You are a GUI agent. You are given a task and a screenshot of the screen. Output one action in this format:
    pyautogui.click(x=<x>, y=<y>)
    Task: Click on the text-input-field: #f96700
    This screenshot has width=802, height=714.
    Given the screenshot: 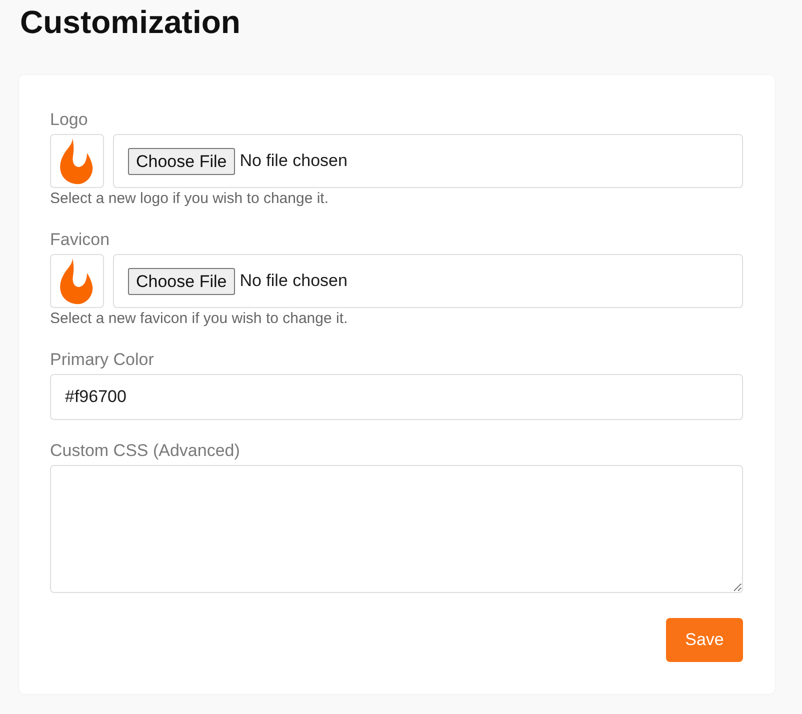 What is the action you would take?
    pyautogui.click(x=396, y=397)
    